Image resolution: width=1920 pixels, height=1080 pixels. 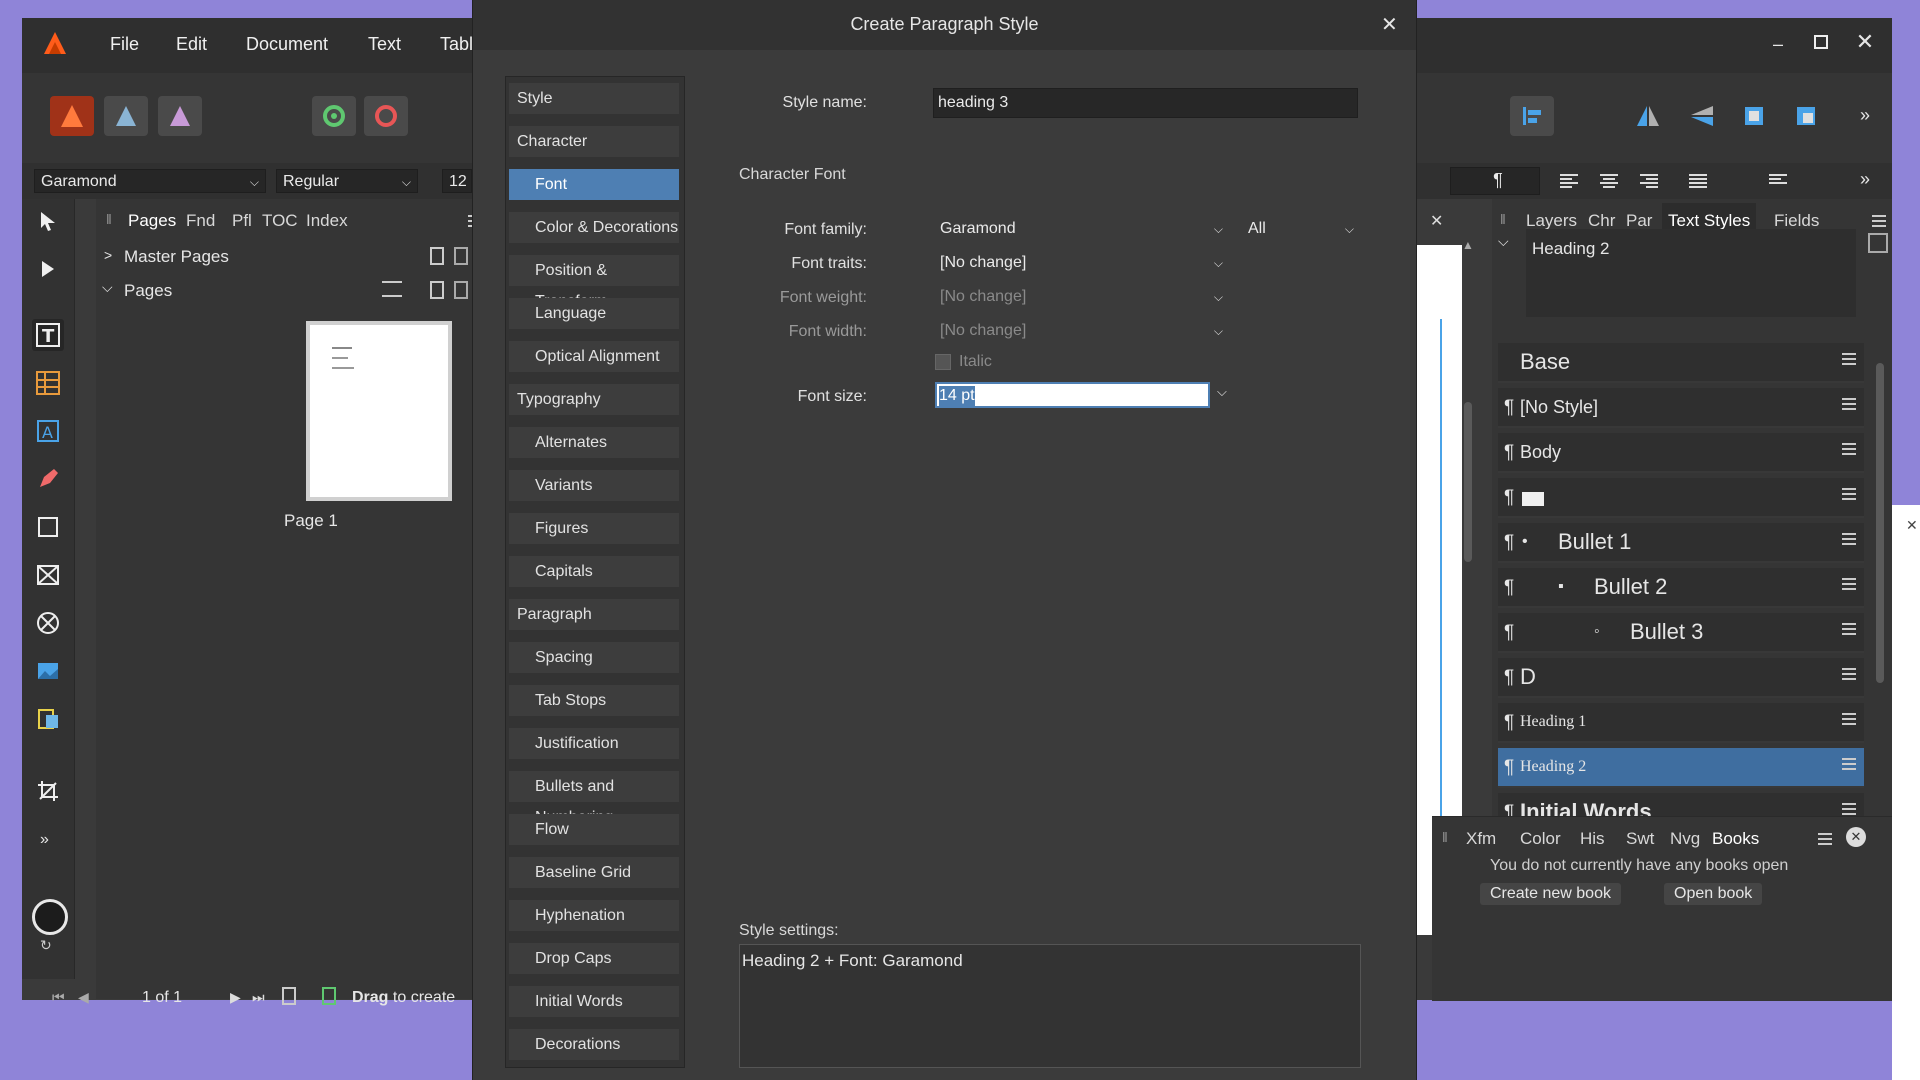 I want to click on font-traits-select: [No change] ⌵, so click(x=1082, y=263).